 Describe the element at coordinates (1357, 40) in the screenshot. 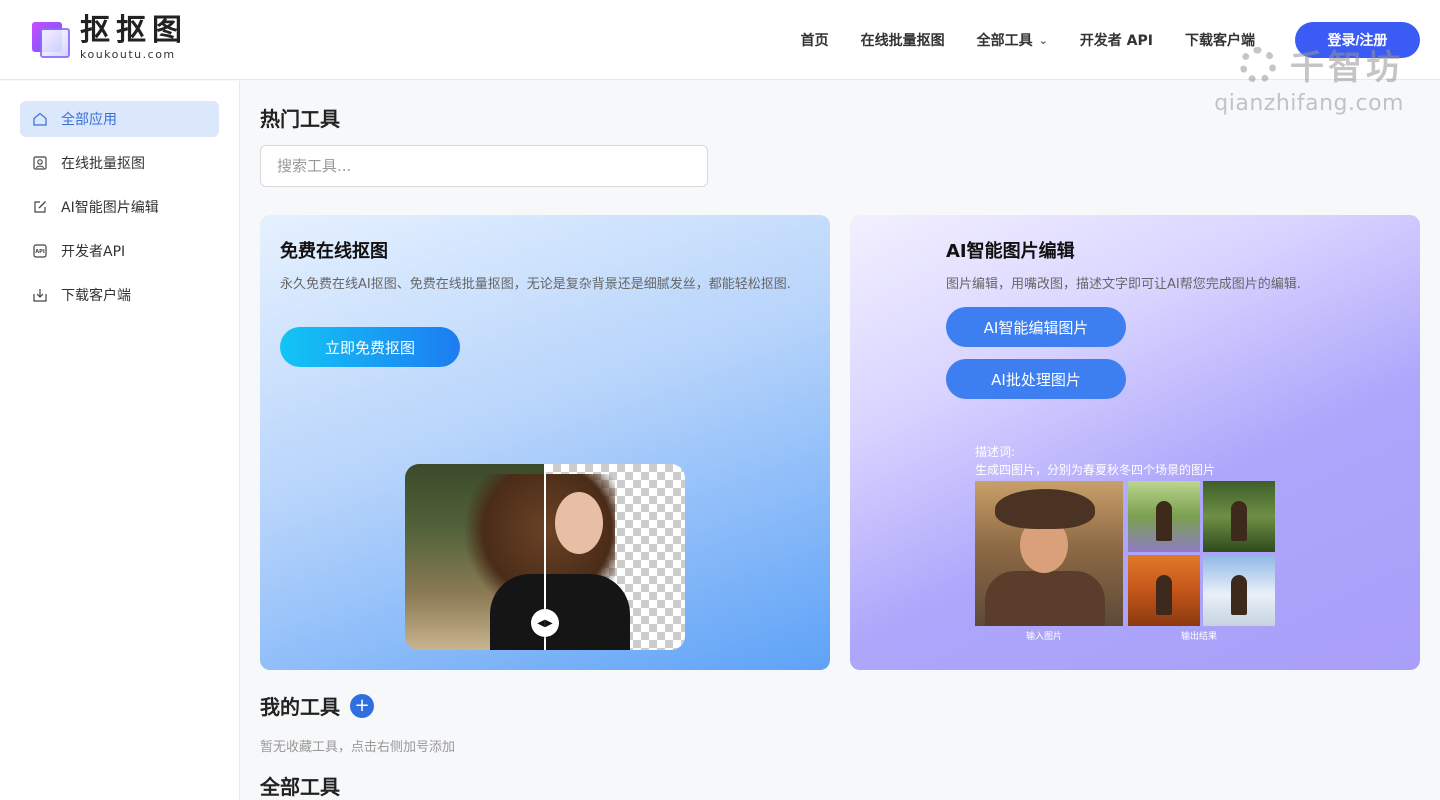

I see `login-register-button: 登录/注册` at that location.